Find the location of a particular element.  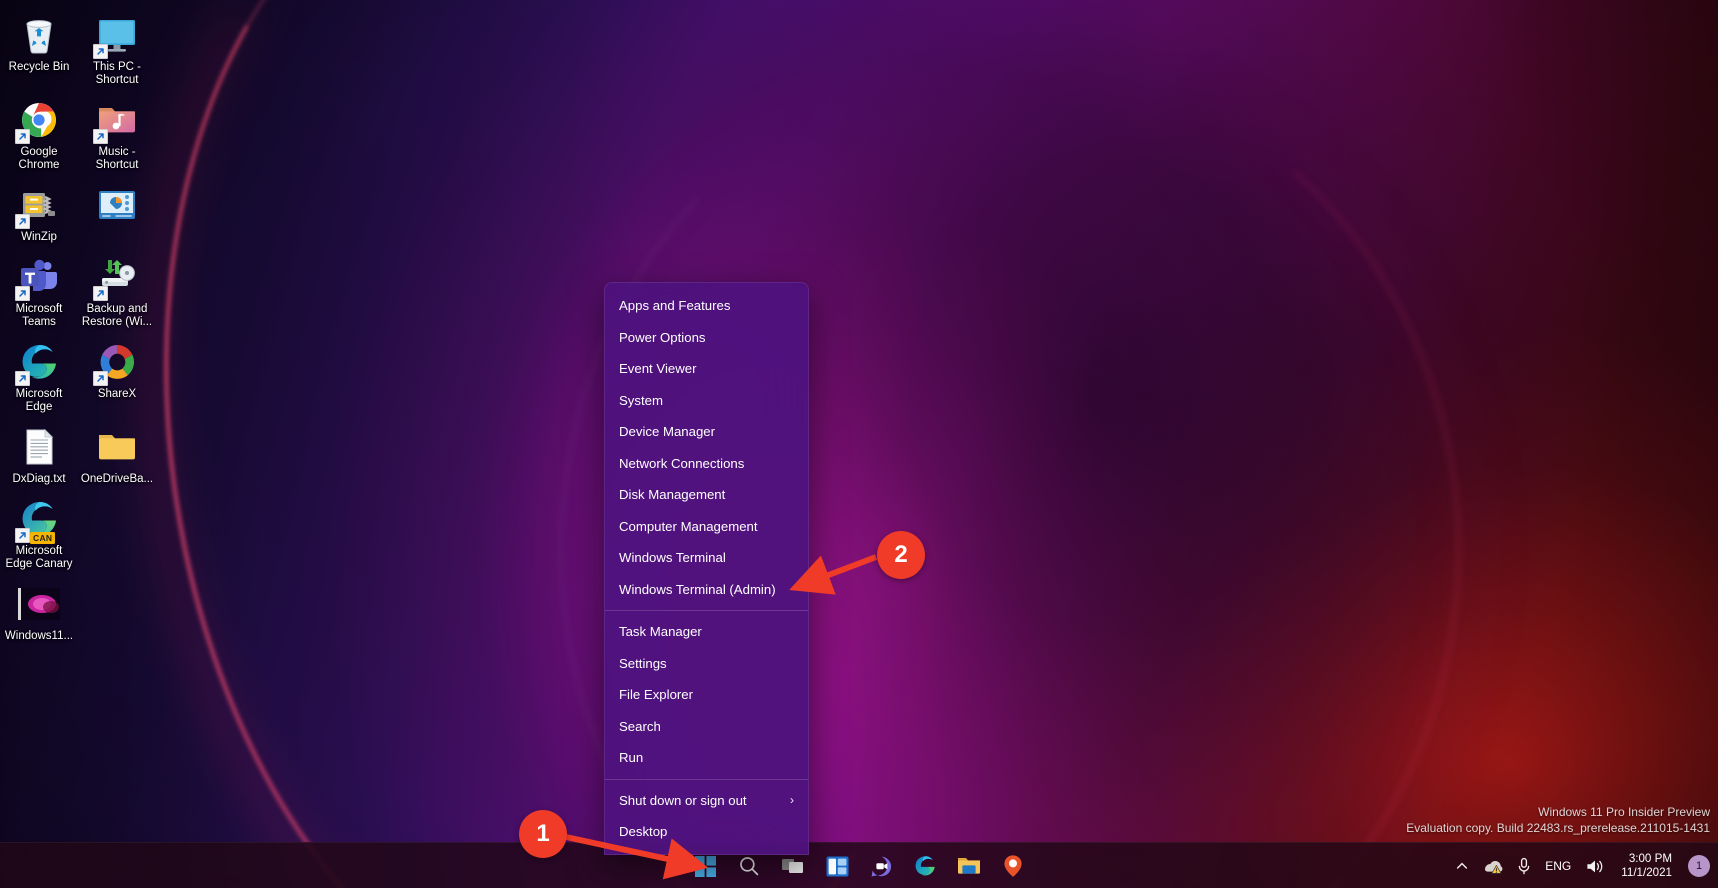

desktop-icon-empty-slot is located at coordinates (117, 532).